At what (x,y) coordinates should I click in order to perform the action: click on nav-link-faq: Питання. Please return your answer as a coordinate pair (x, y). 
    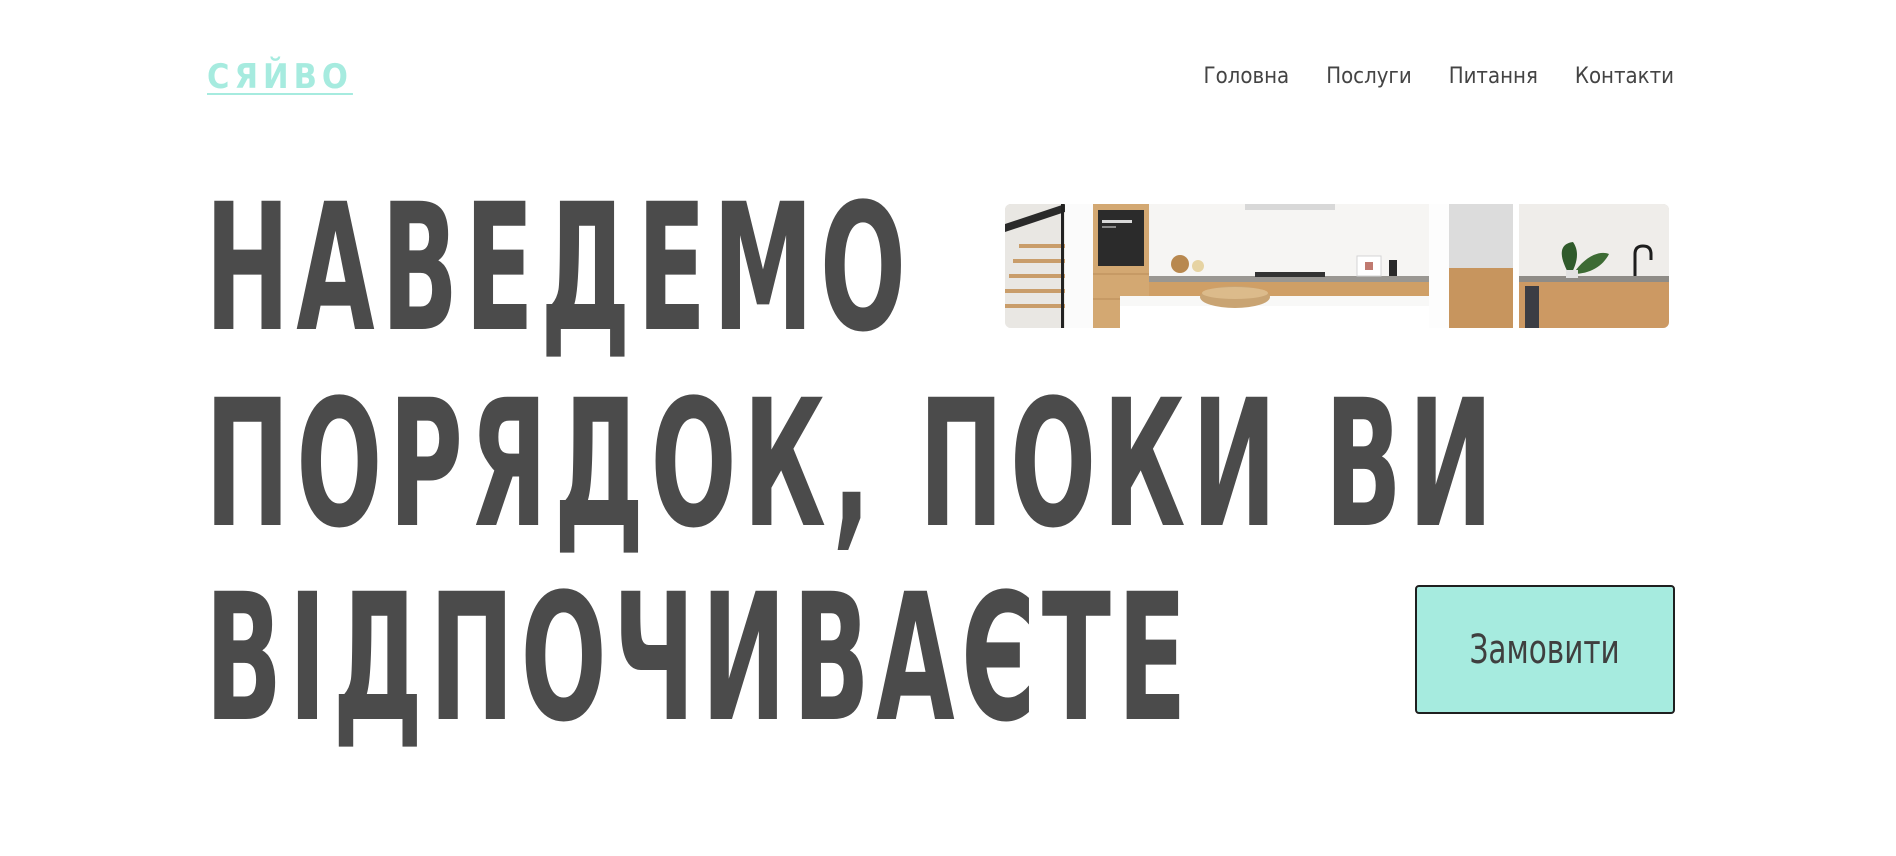
    Looking at the image, I should click on (1493, 77).